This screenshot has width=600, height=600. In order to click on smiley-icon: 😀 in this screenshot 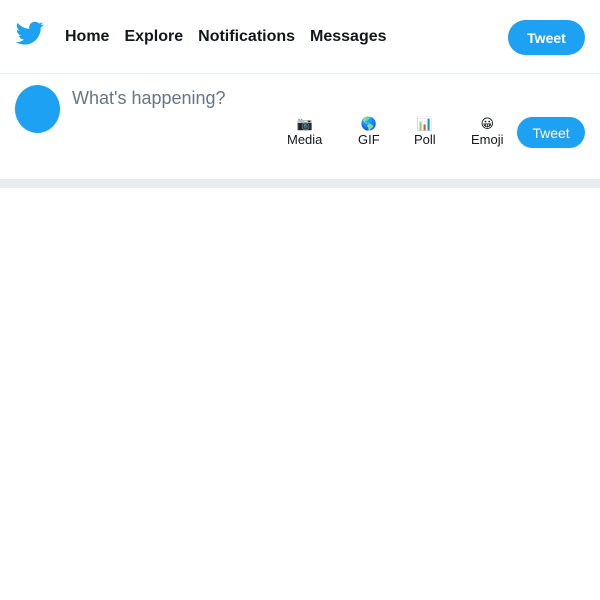, I will do `click(487, 123)`.